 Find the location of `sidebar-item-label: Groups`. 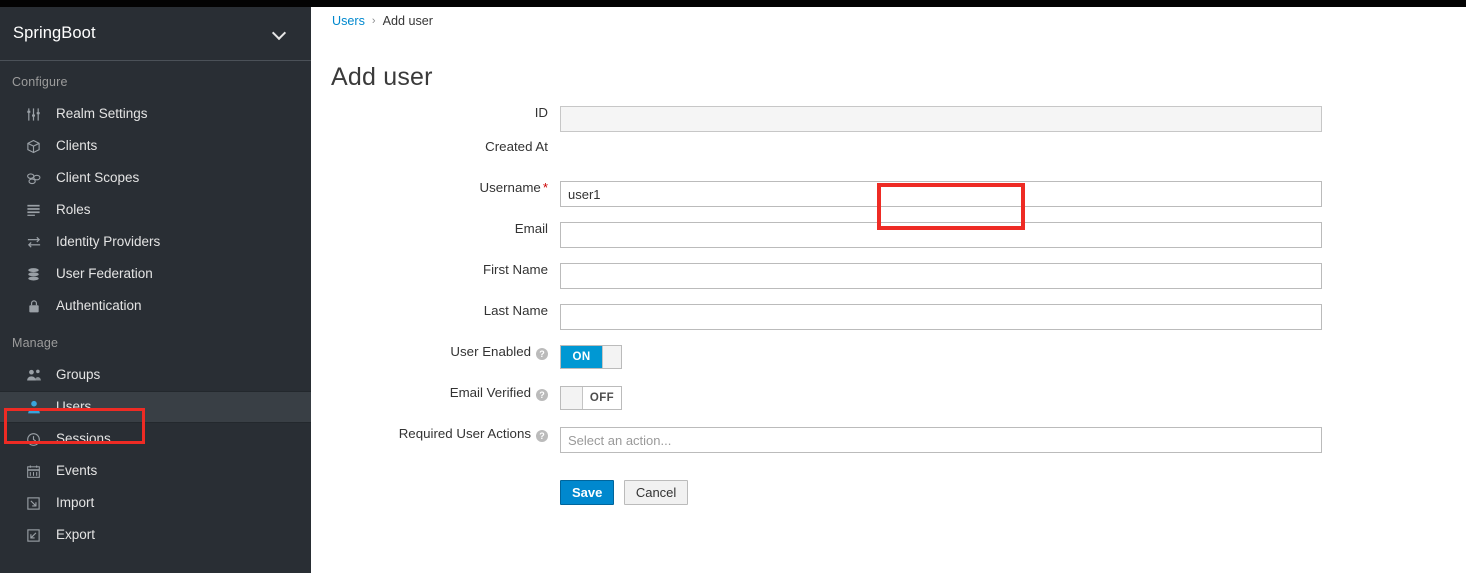

sidebar-item-label: Groups is located at coordinates (78, 375).